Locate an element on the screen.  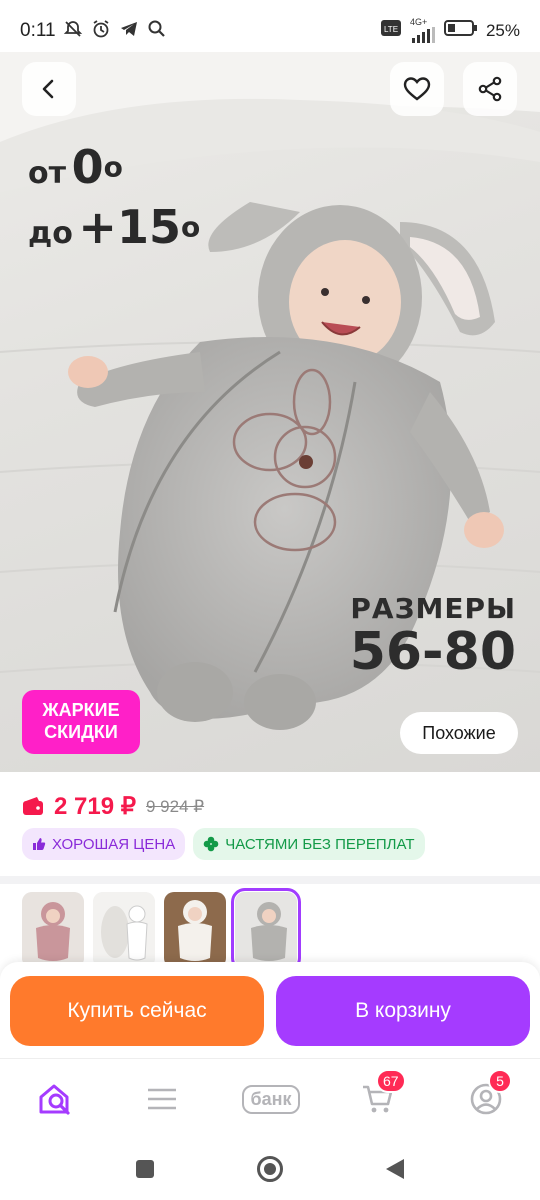
installments-label: ЧАСТЯМИ БЕЗ ПЕРЕПЛАТ is located at coordinates (320, 844).